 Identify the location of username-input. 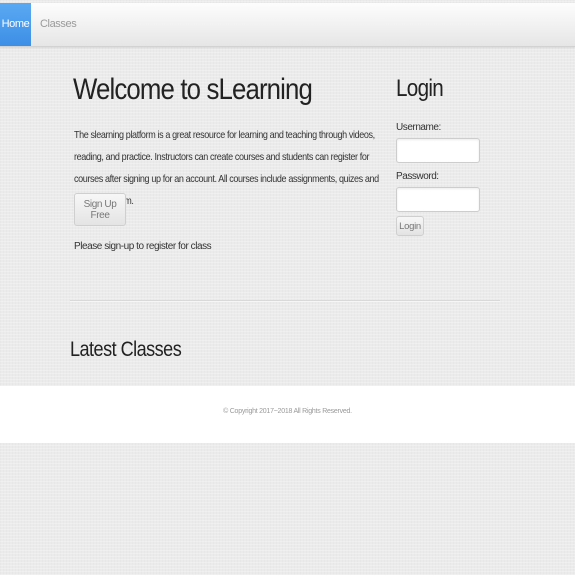
(438, 150).